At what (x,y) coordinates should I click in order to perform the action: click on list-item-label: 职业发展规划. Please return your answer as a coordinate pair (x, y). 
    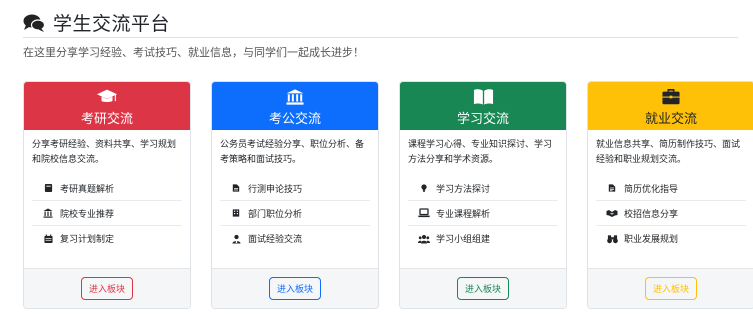
    Looking at the image, I should click on (651, 240).